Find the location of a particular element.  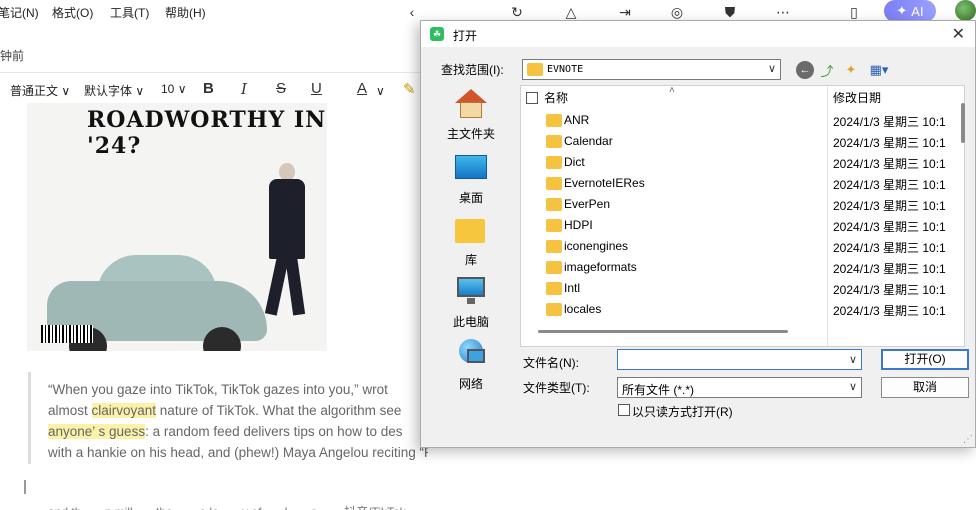

place-label: 主文件夹 is located at coordinates (470, 134).